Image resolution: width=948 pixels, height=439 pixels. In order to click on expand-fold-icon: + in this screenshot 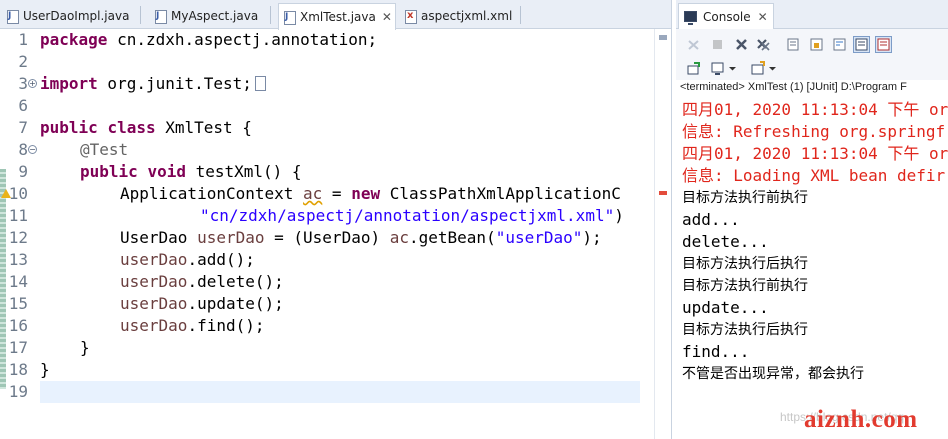, I will do `click(32, 83)`.